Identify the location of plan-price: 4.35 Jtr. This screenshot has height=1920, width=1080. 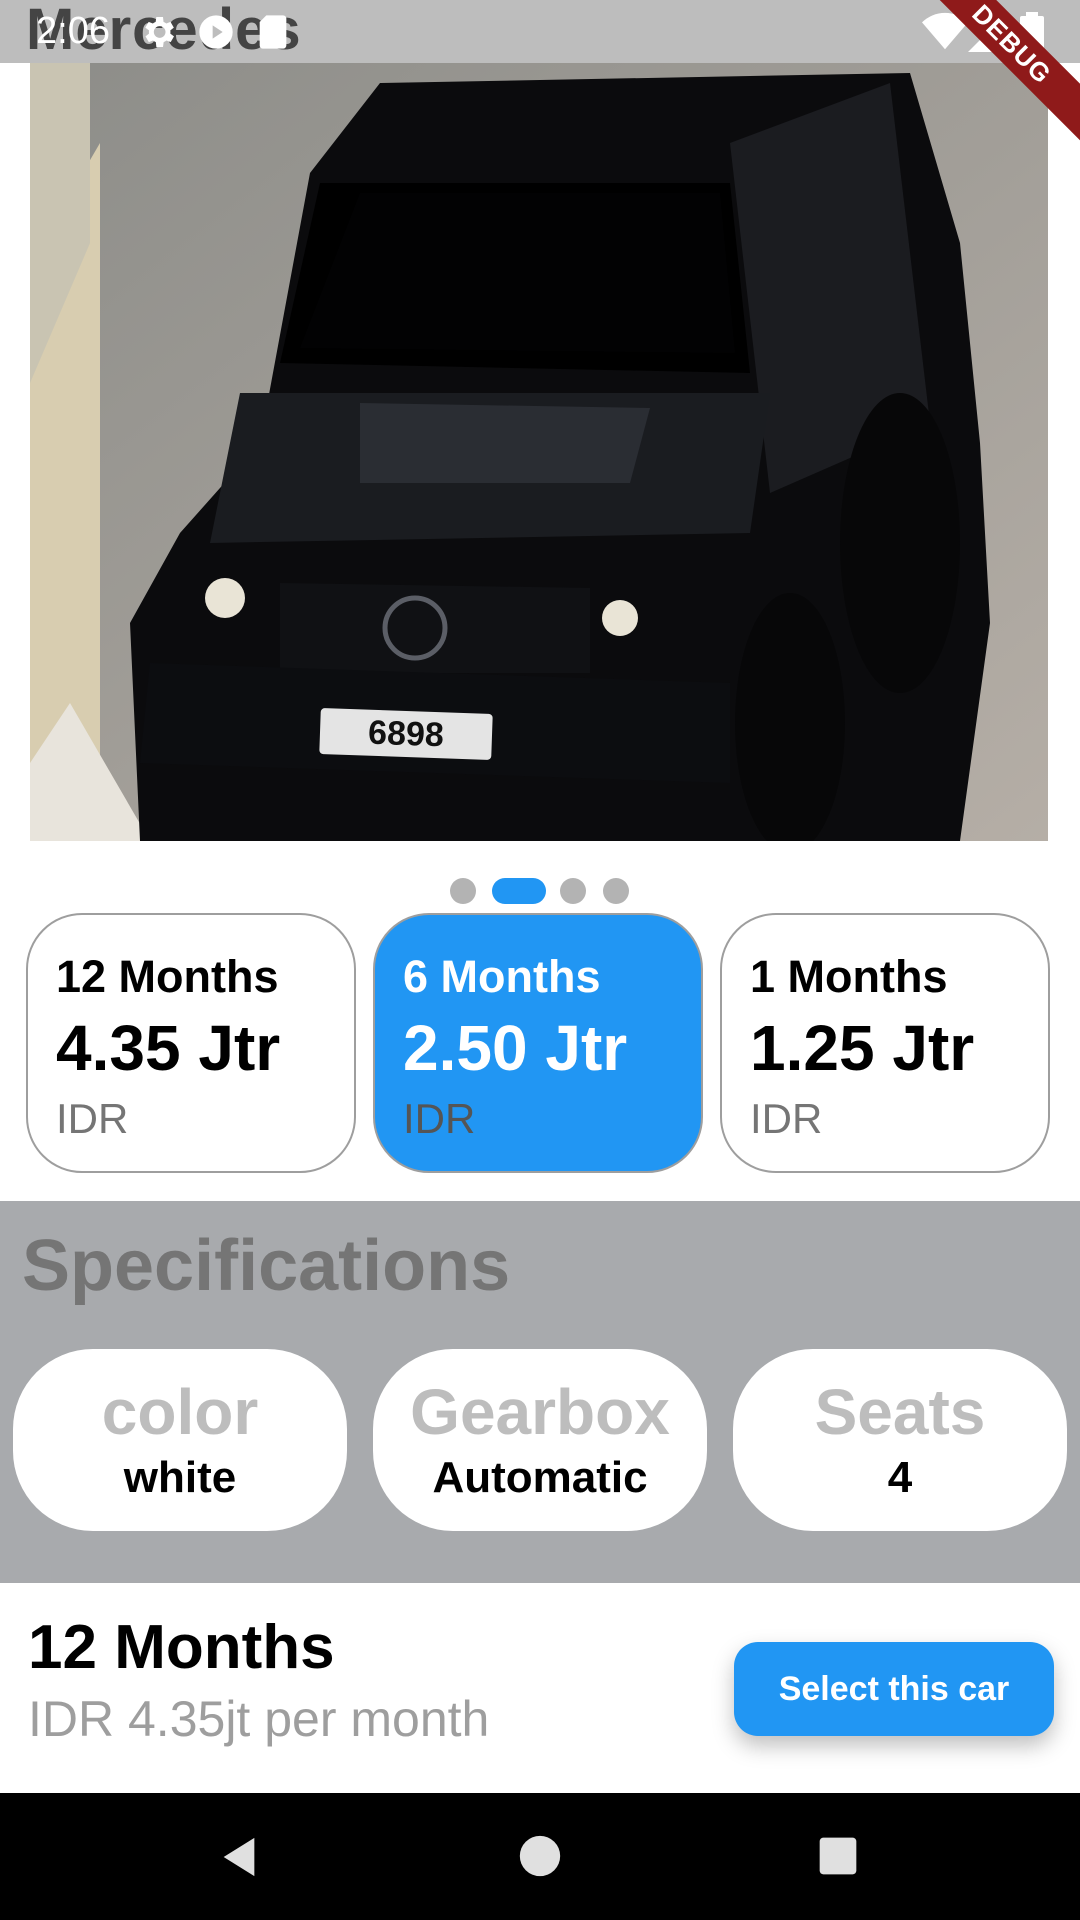
(168, 1048).